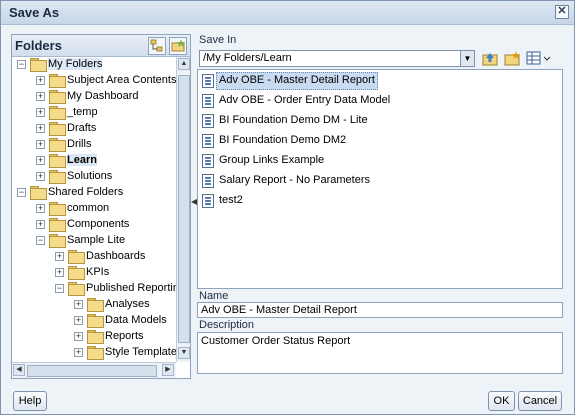 The image size is (575, 415). I want to click on tree-item-label: Reports, so click(124, 336).